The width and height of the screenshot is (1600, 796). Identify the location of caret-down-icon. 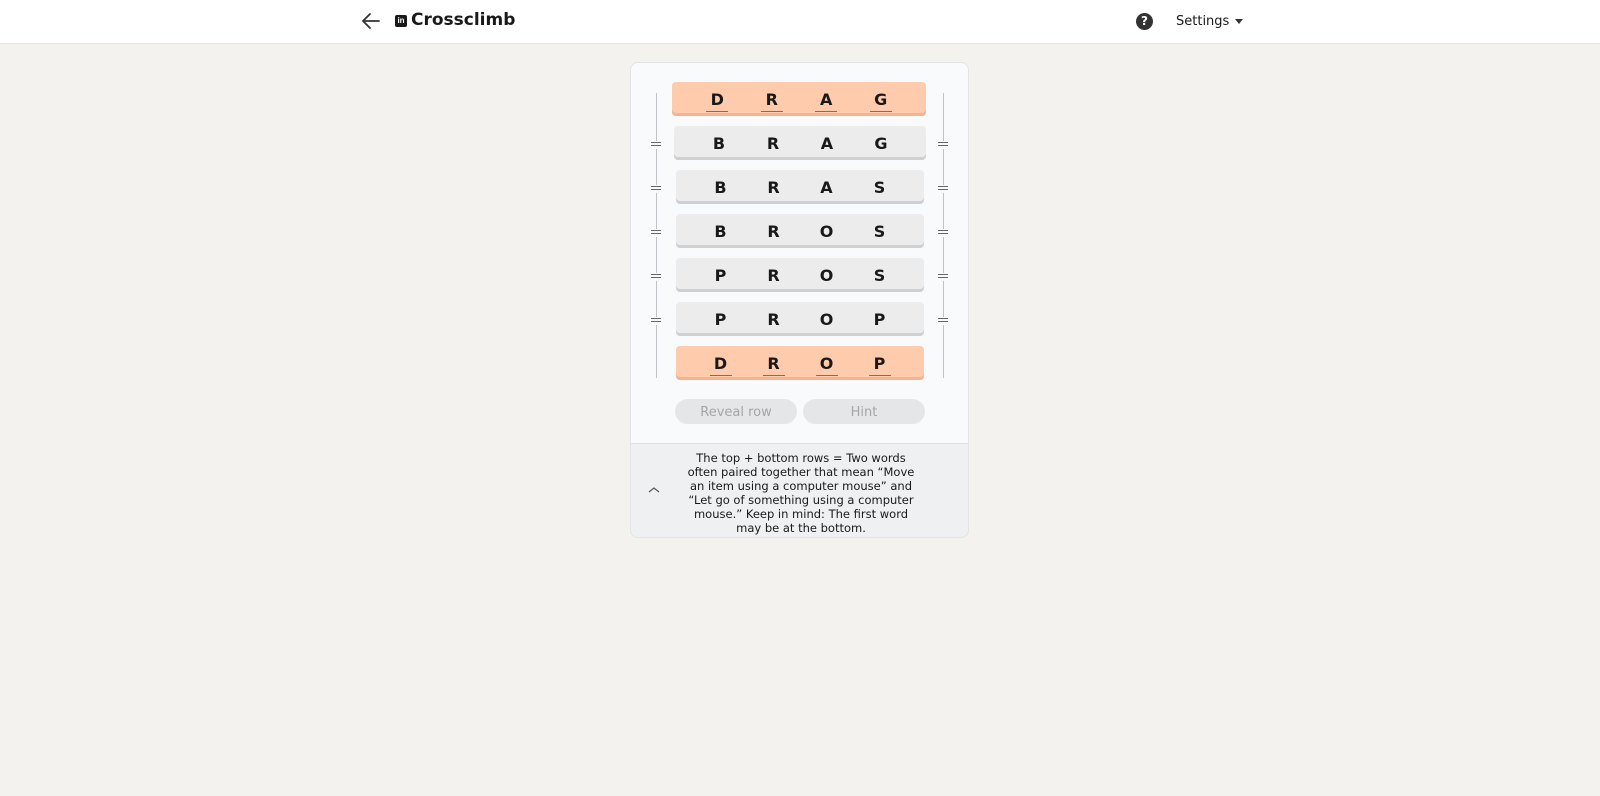
(1239, 21).